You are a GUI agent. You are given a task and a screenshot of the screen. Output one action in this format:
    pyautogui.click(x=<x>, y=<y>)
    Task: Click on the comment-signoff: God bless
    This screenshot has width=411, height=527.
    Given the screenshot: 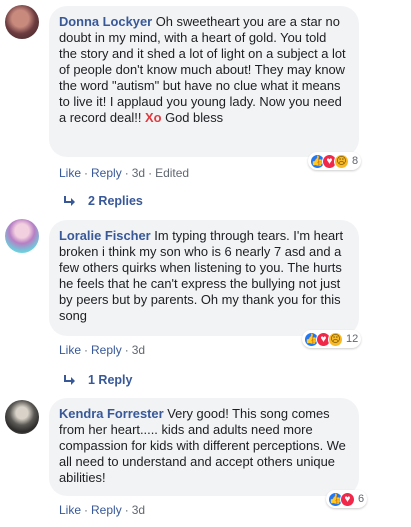 What is the action you would take?
    pyautogui.click(x=194, y=117)
    